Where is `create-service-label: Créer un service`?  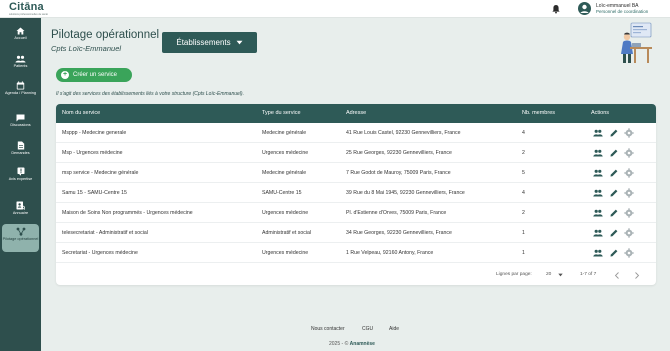
create-service-label: Créer un service is located at coordinates (95, 75).